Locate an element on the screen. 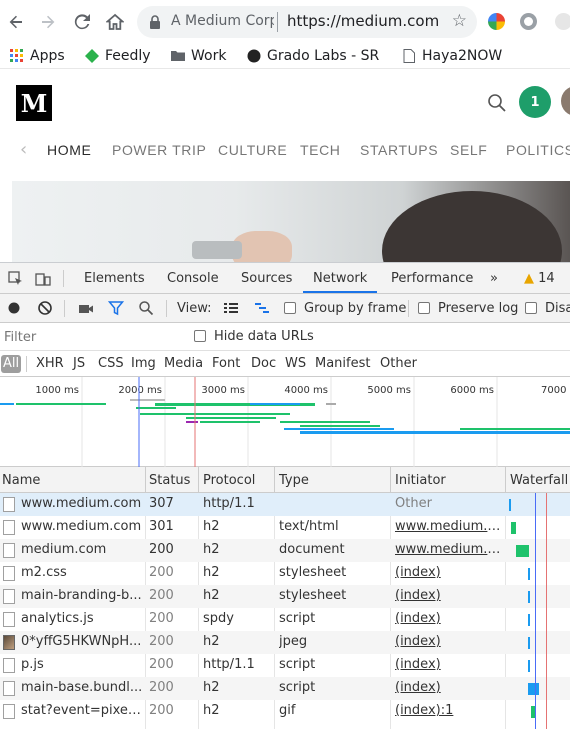 The width and height of the screenshot is (570, 729). warnings-badge: ▲ 14 is located at coordinates (539, 278).